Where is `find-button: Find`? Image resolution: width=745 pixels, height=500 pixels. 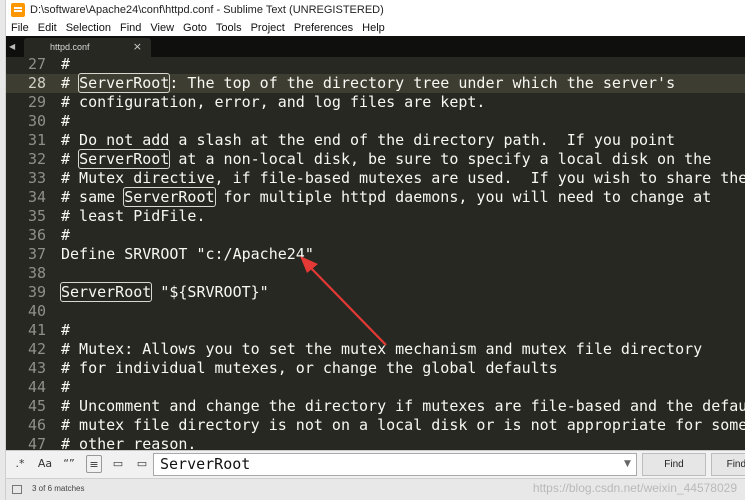
find-button: Find is located at coordinates (674, 464).